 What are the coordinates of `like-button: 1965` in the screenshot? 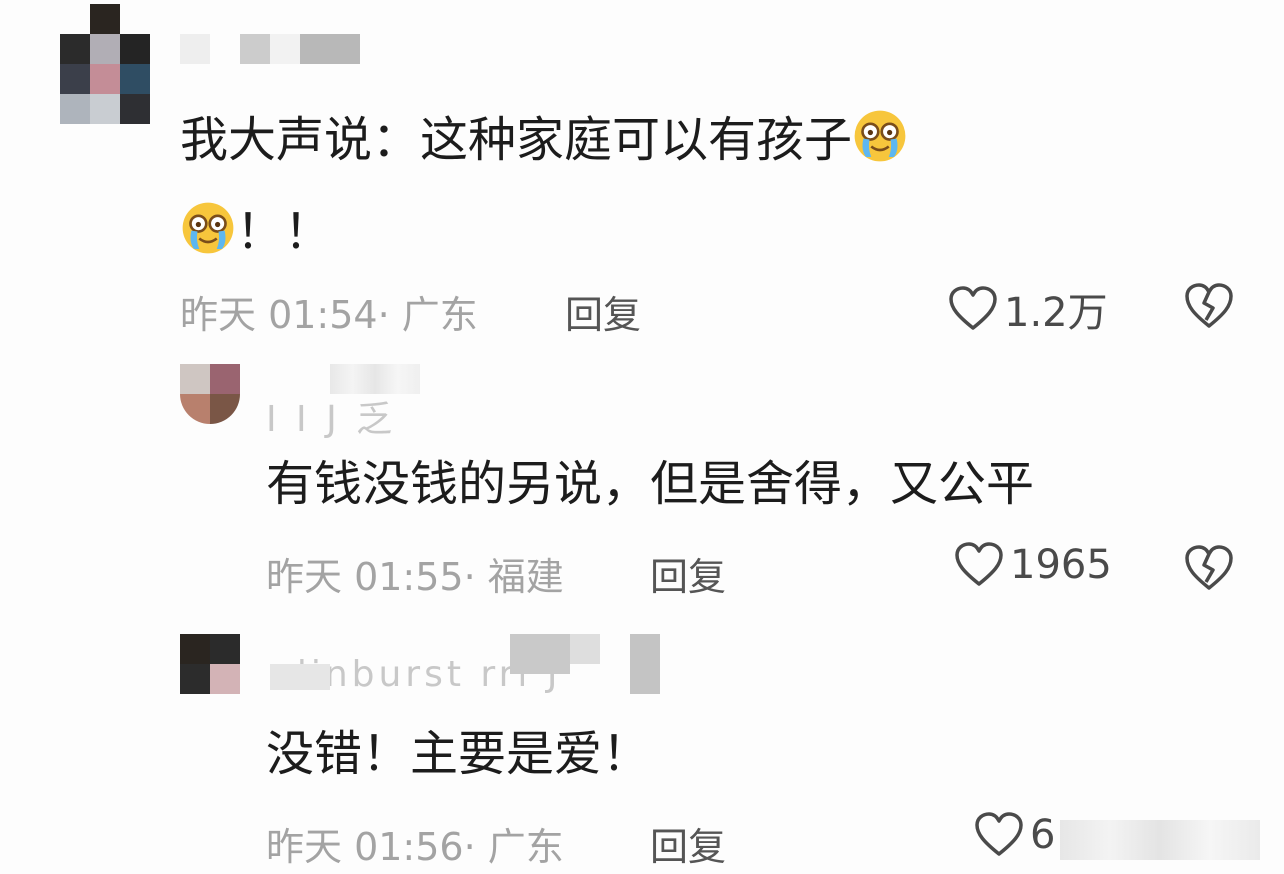 It's located at (1033, 565).